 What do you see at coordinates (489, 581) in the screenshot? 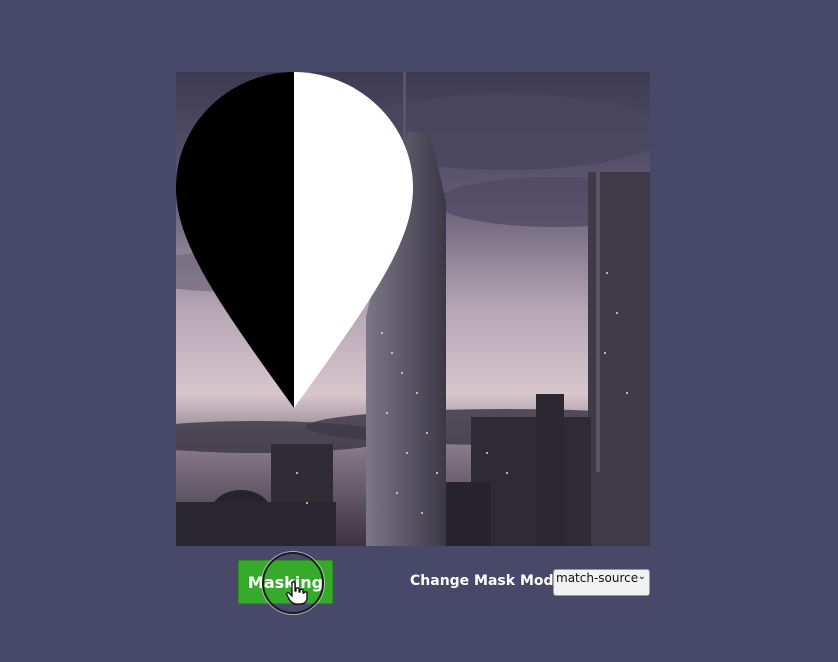
I see `mask-mode-label: Change Mask Mode:` at bounding box center [489, 581].